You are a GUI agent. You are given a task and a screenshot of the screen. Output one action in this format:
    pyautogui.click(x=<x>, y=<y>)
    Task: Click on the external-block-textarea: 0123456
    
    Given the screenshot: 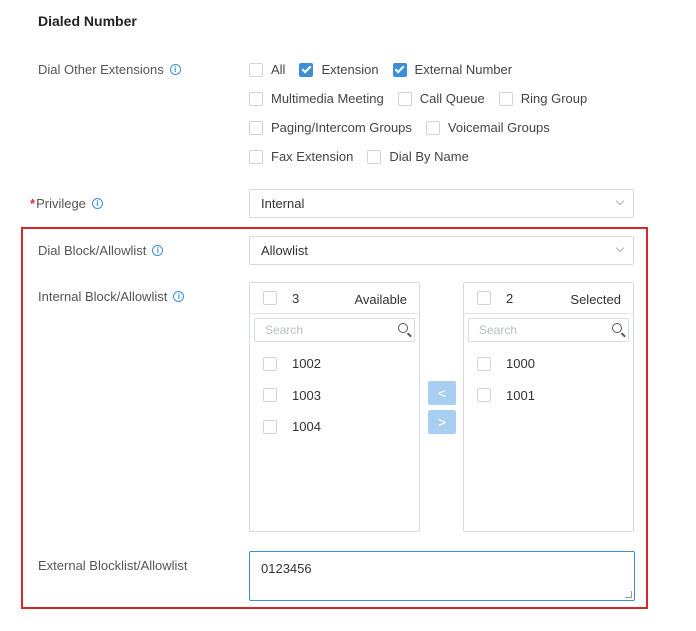 What is the action you would take?
    pyautogui.click(x=442, y=576)
    